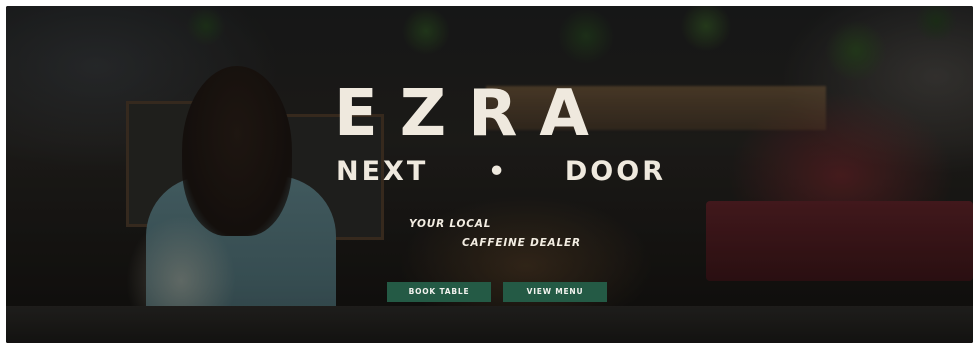  What do you see at coordinates (472, 114) in the screenshot?
I see `brand-logo: EZRA` at bounding box center [472, 114].